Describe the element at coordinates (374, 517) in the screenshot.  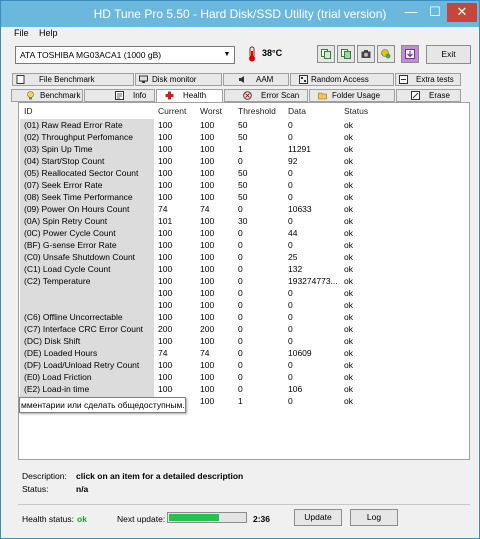
I see `log-button: Log` at that location.